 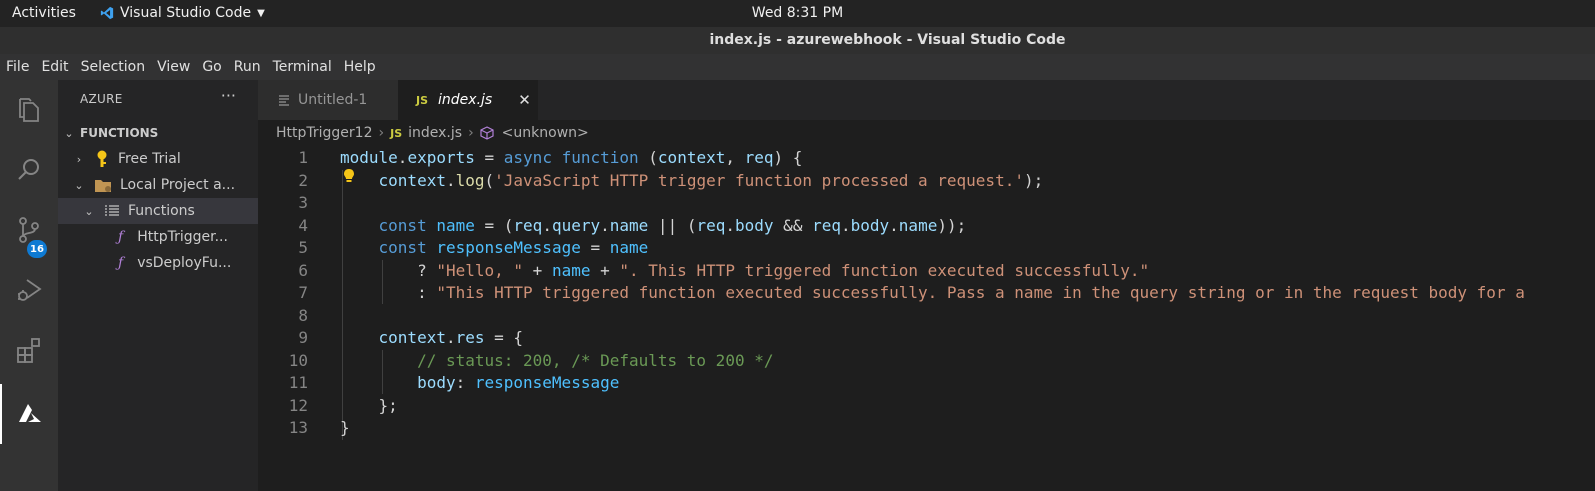 I want to click on tab-index-js: JS index.js ✕, so click(x=468, y=100).